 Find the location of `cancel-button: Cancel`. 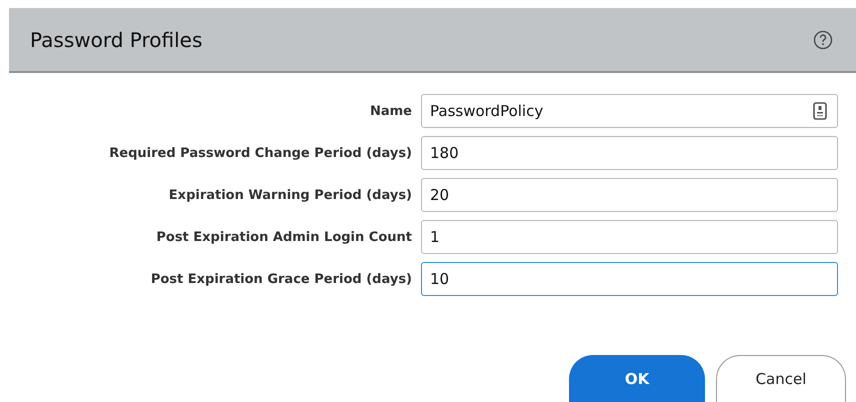

cancel-button: Cancel is located at coordinates (781, 378).